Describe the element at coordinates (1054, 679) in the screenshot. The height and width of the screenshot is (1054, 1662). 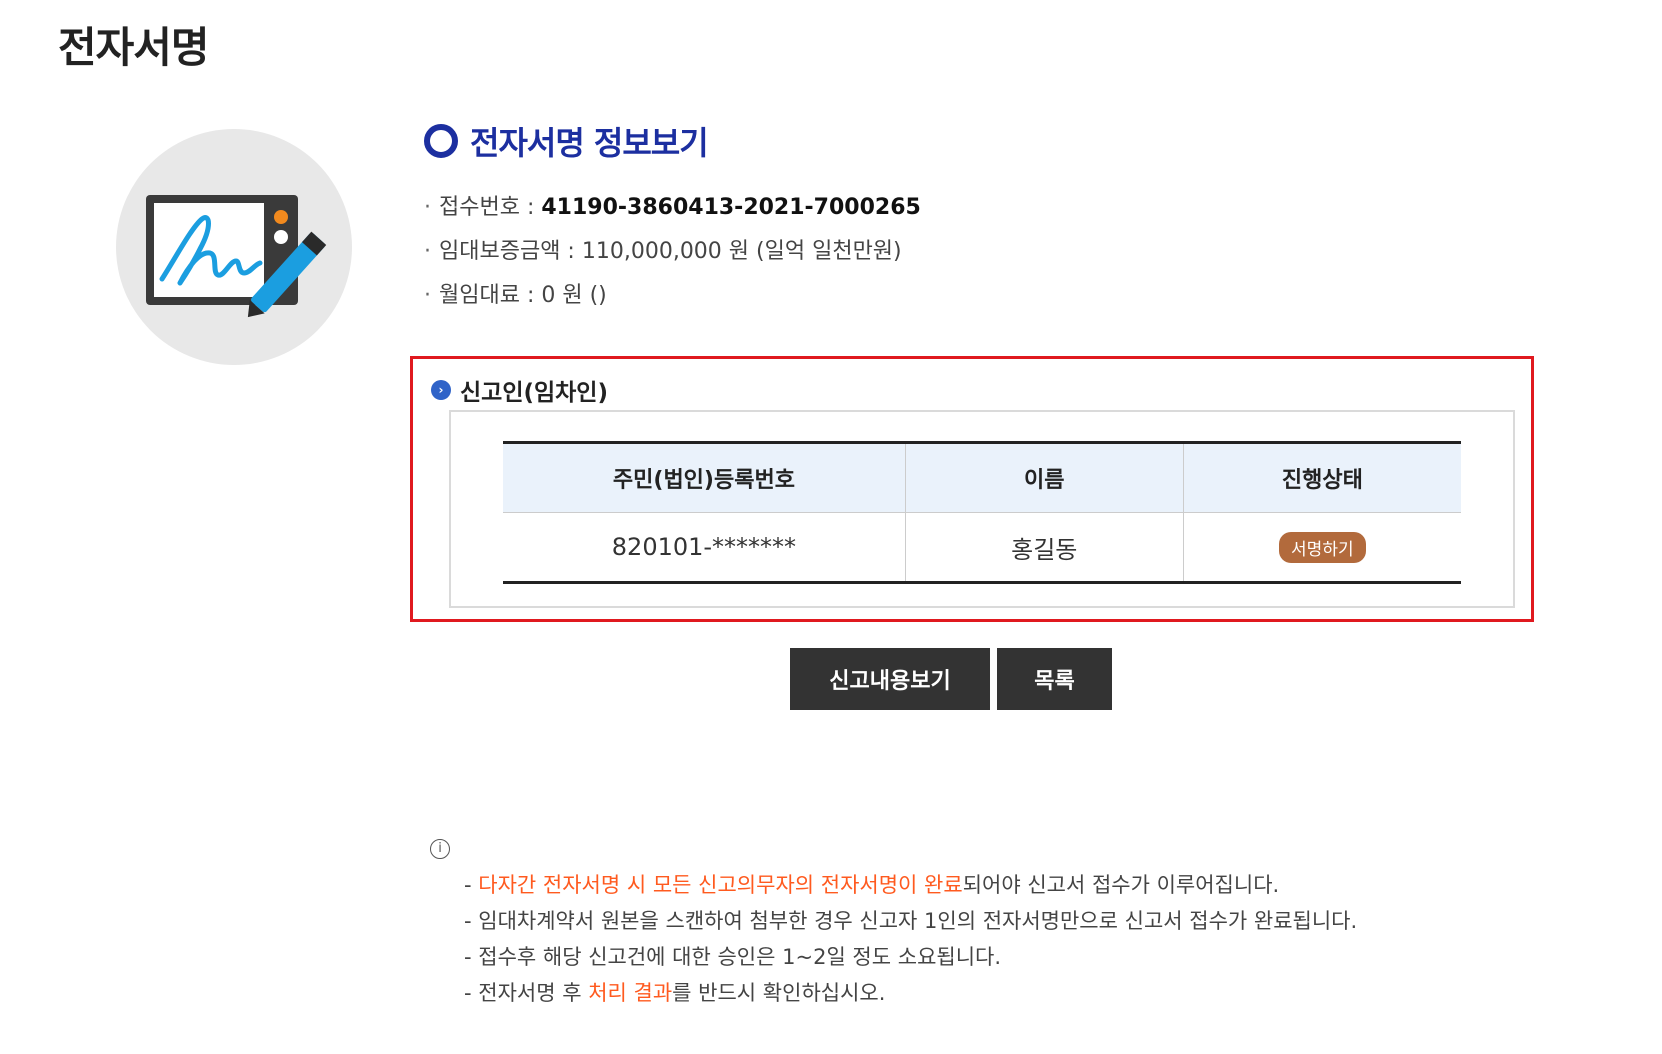
I see `list-button: 목록` at that location.